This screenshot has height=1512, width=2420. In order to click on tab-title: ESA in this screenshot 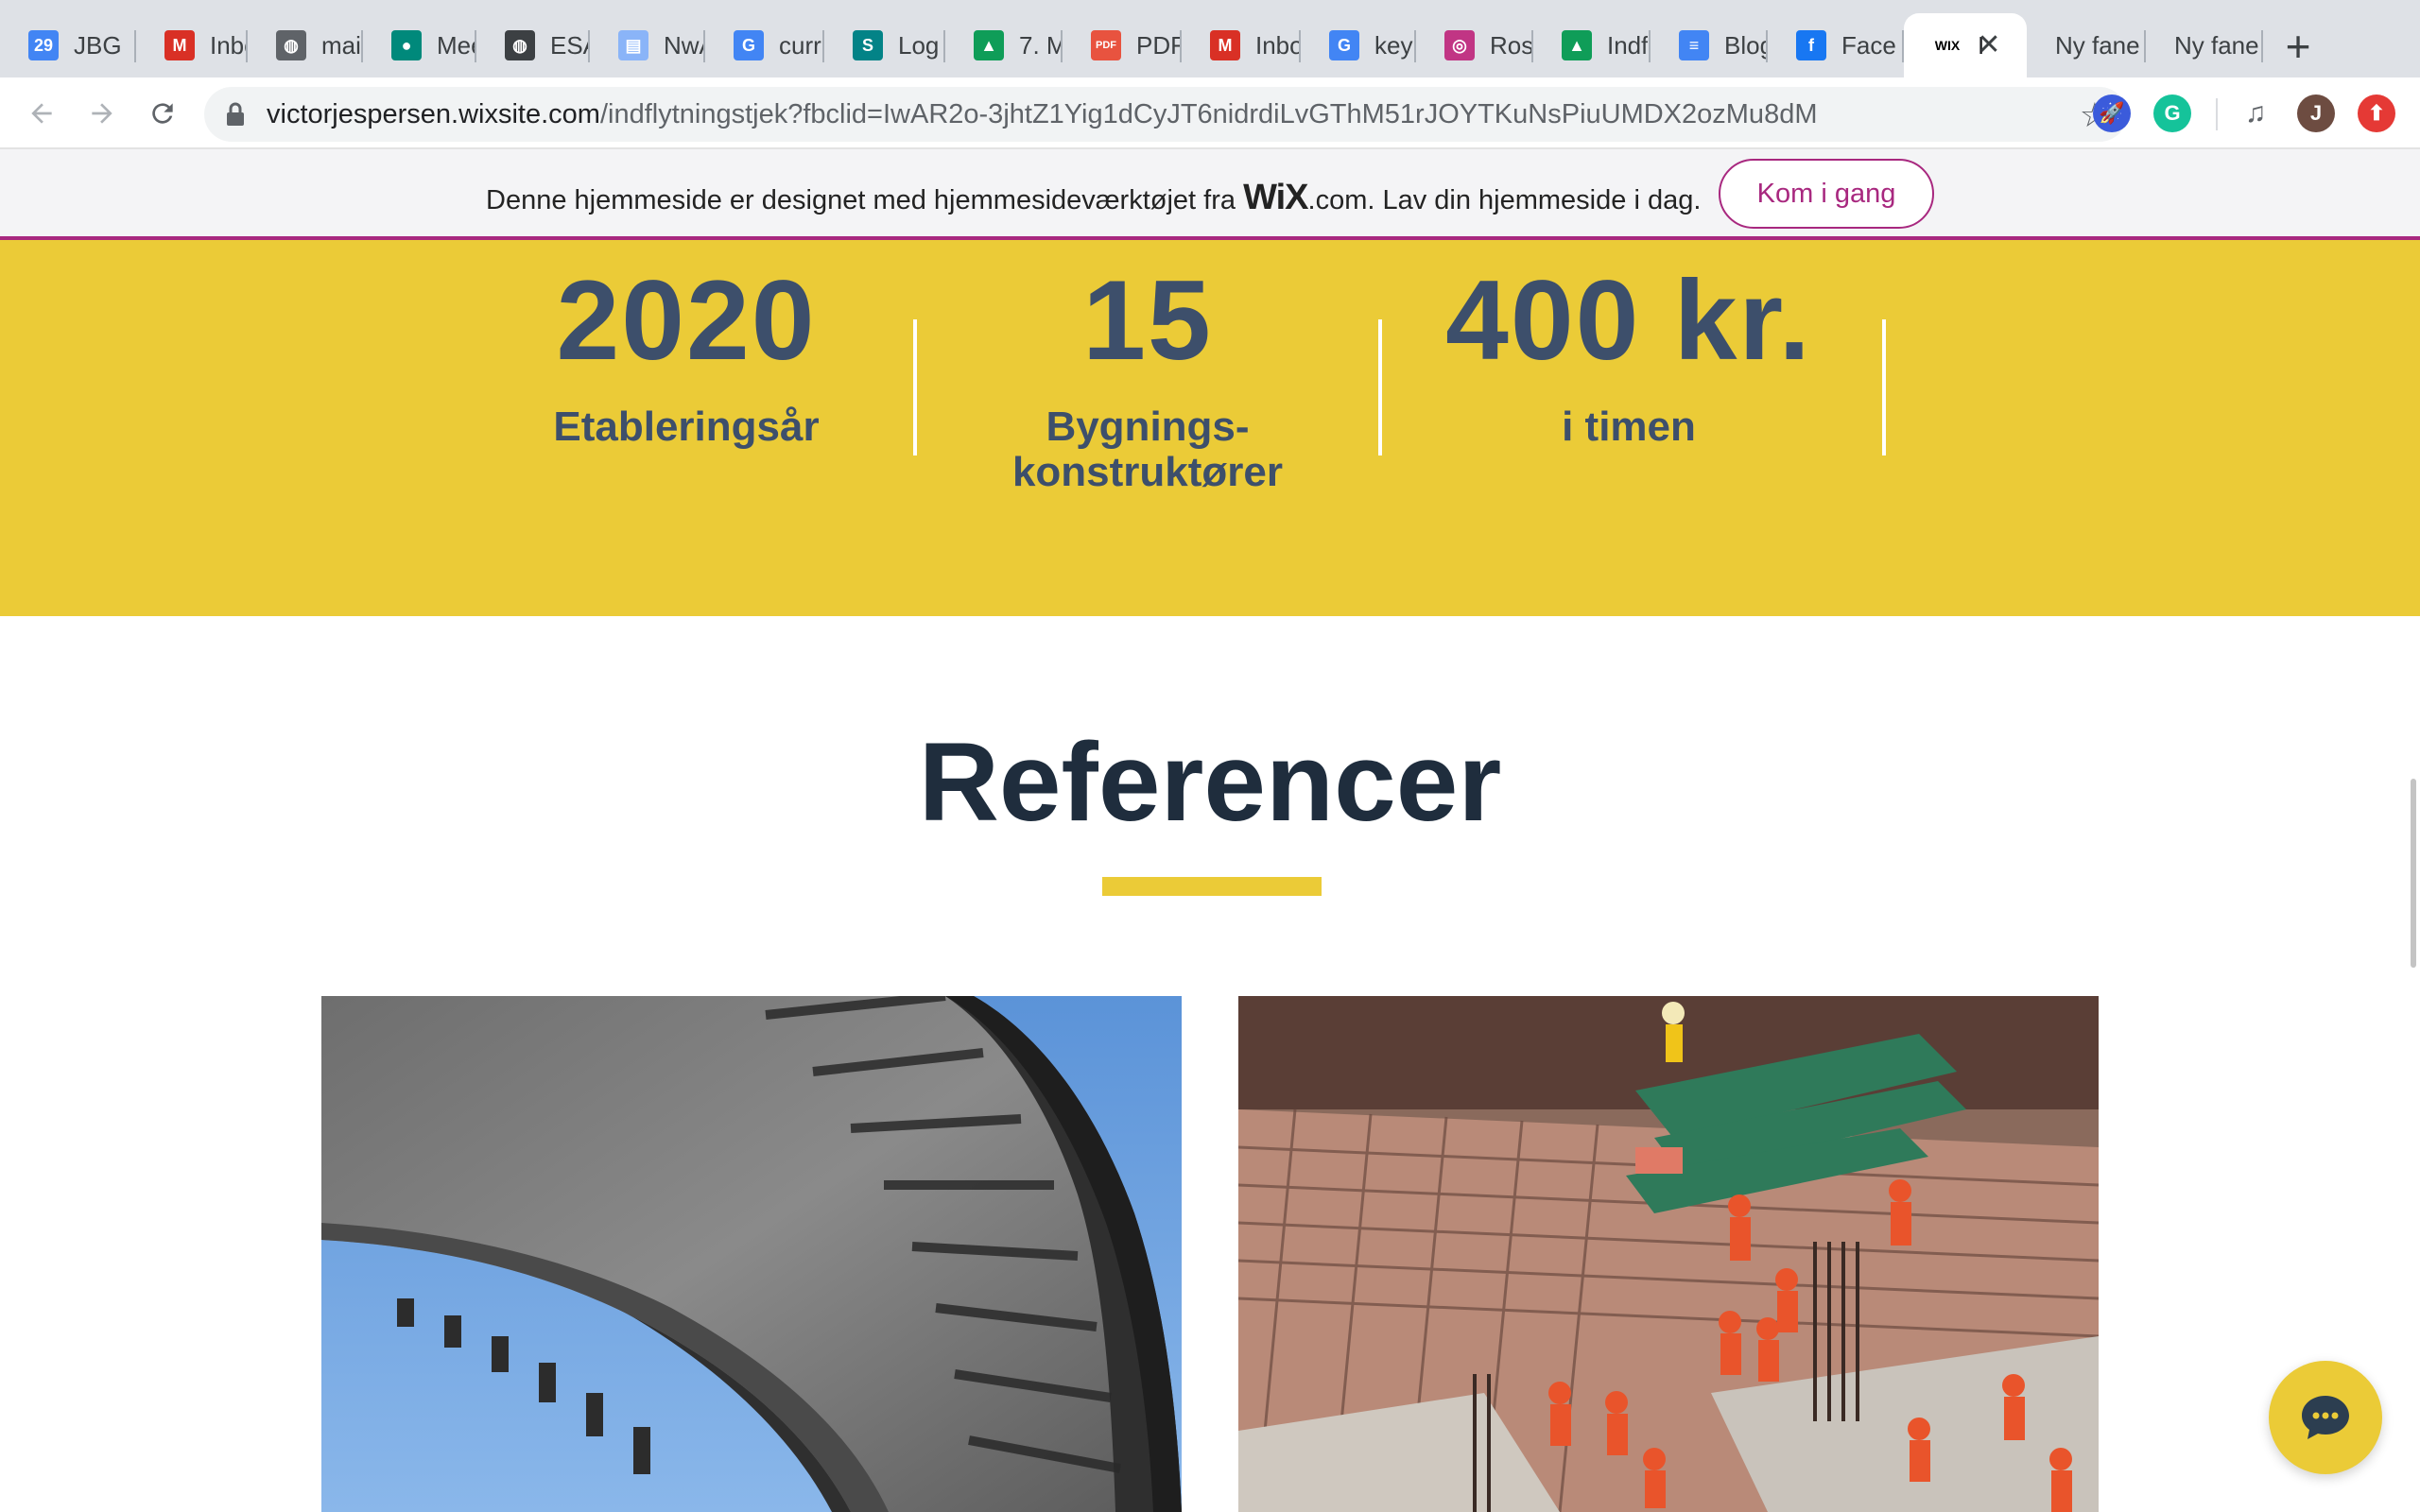, I will do `click(570, 45)`.